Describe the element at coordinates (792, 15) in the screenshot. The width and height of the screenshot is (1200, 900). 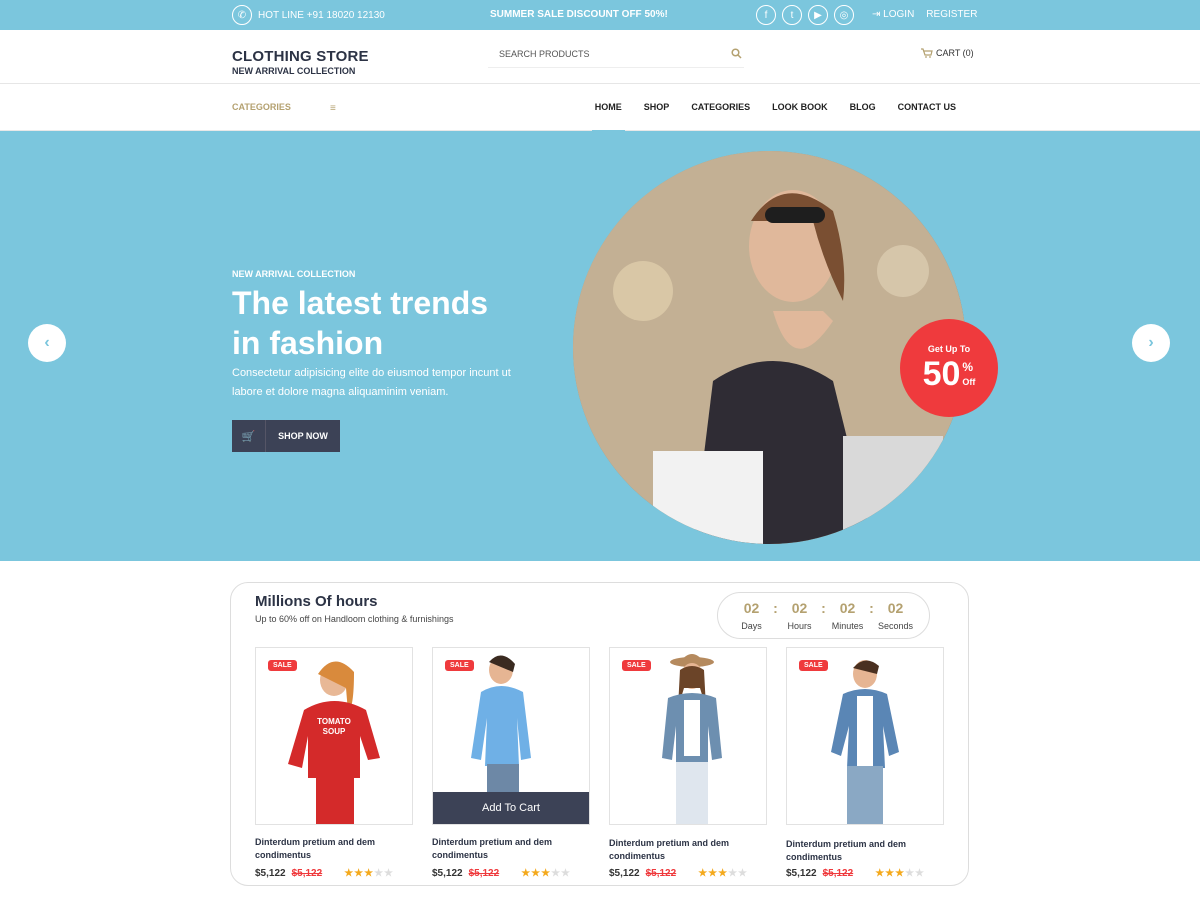
I see `twitter-icon: t` at that location.